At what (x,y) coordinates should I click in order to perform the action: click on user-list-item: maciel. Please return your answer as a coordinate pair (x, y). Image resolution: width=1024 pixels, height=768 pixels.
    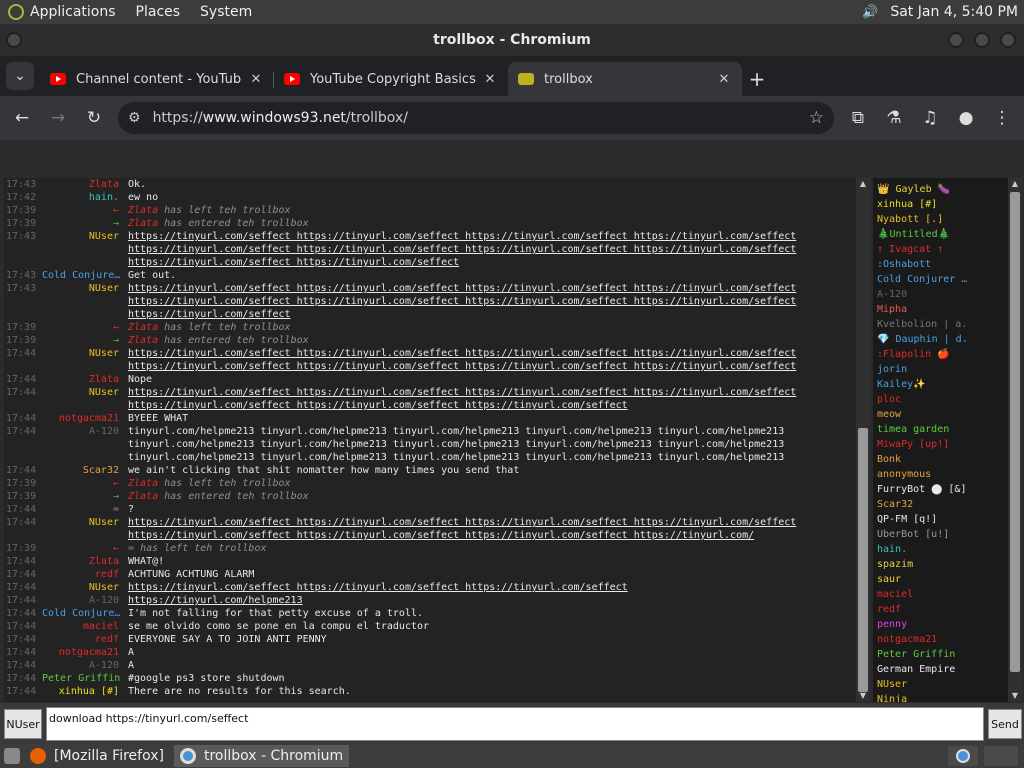
    Looking at the image, I should click on (943, 594).